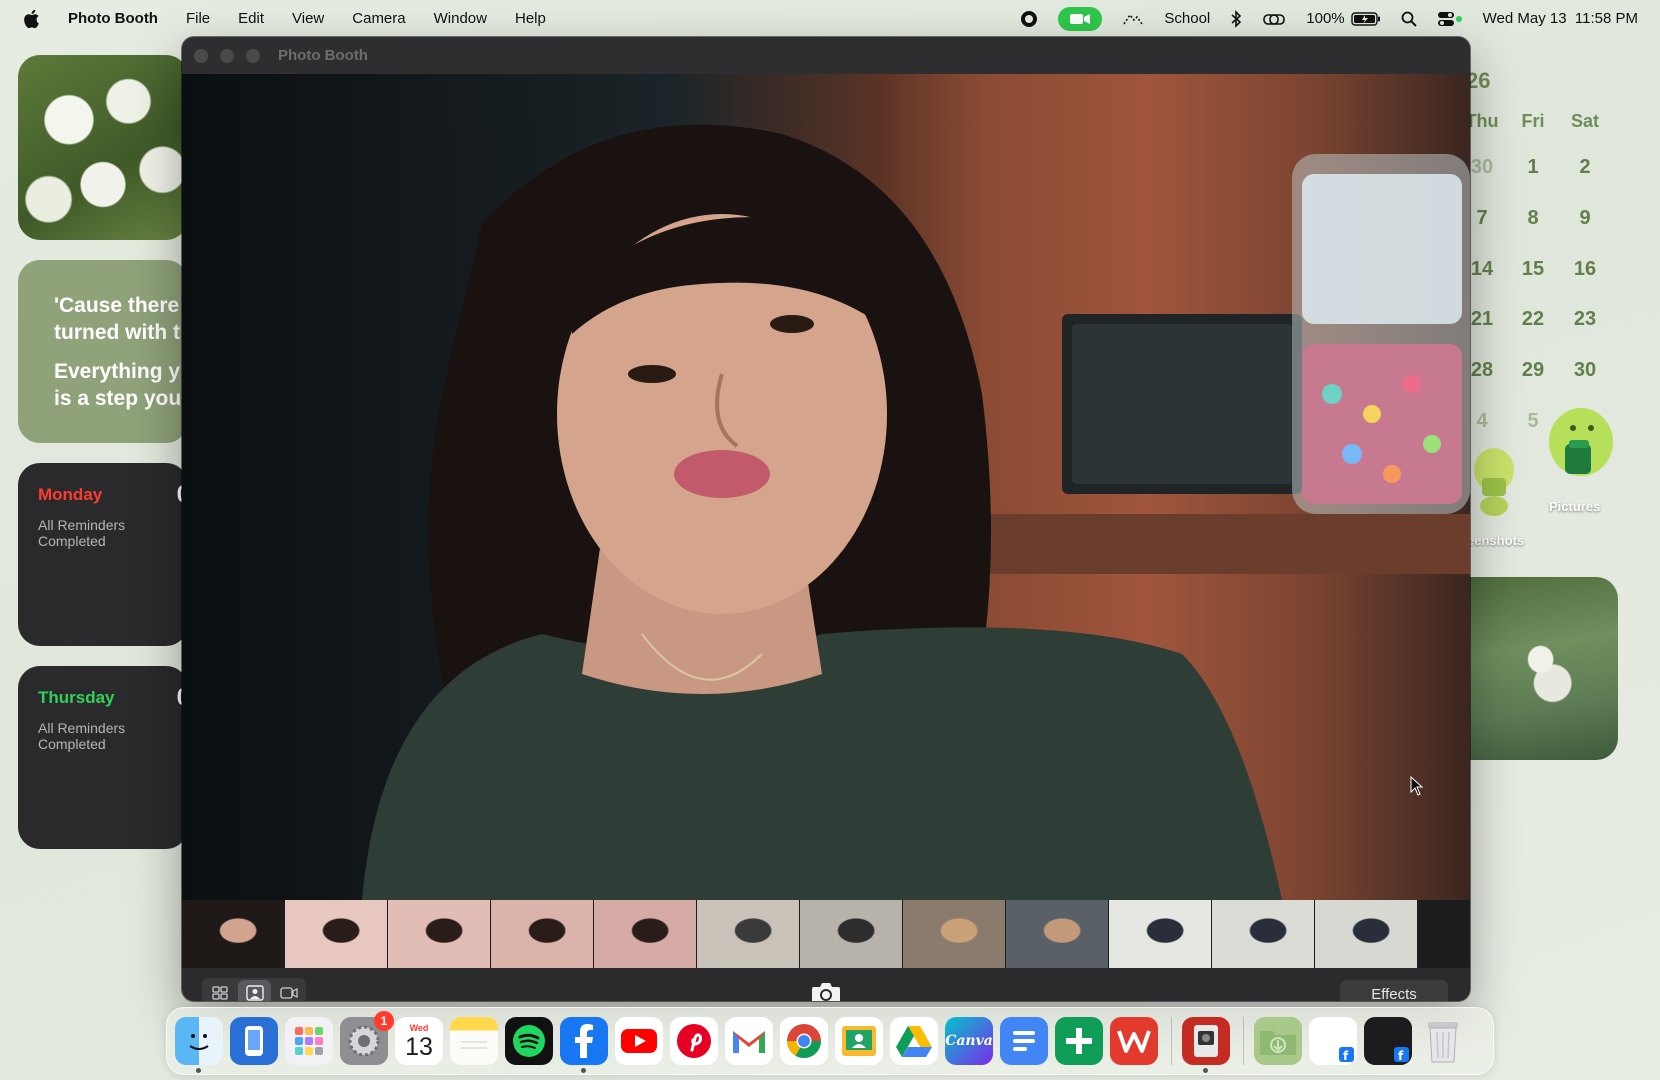 Image resolution: width=1660 pixels, height=1080 pixels. I want to click on calendar-day: 29, so click(1533, 370).